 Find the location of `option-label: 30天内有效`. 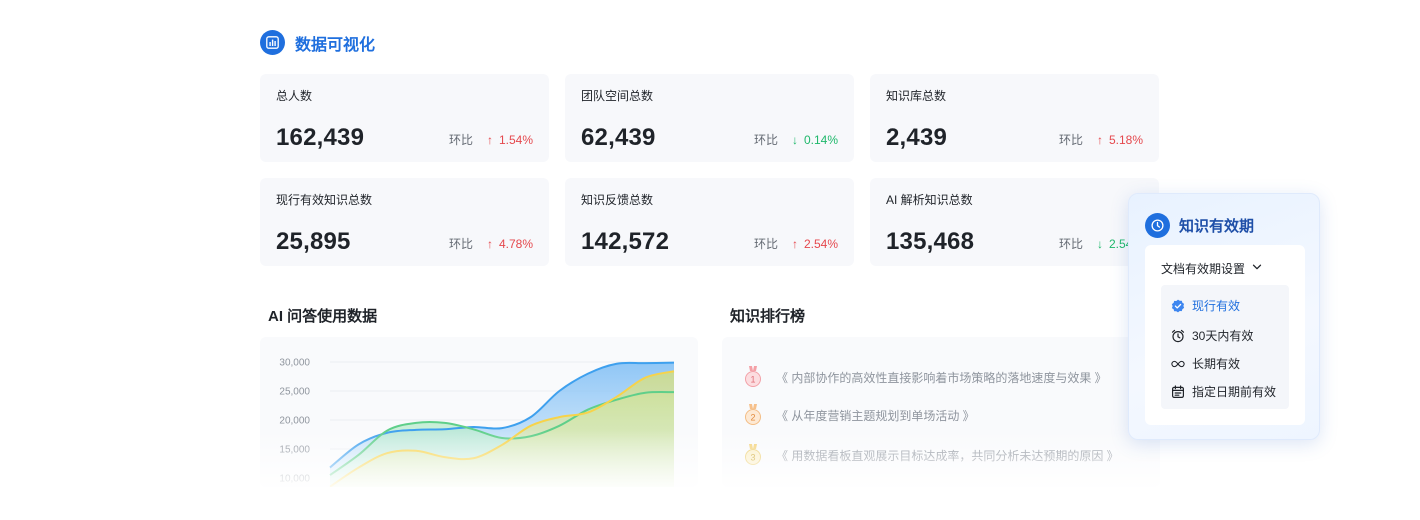

option-label: 30天内有效 is located at coordinates (1223, 336).